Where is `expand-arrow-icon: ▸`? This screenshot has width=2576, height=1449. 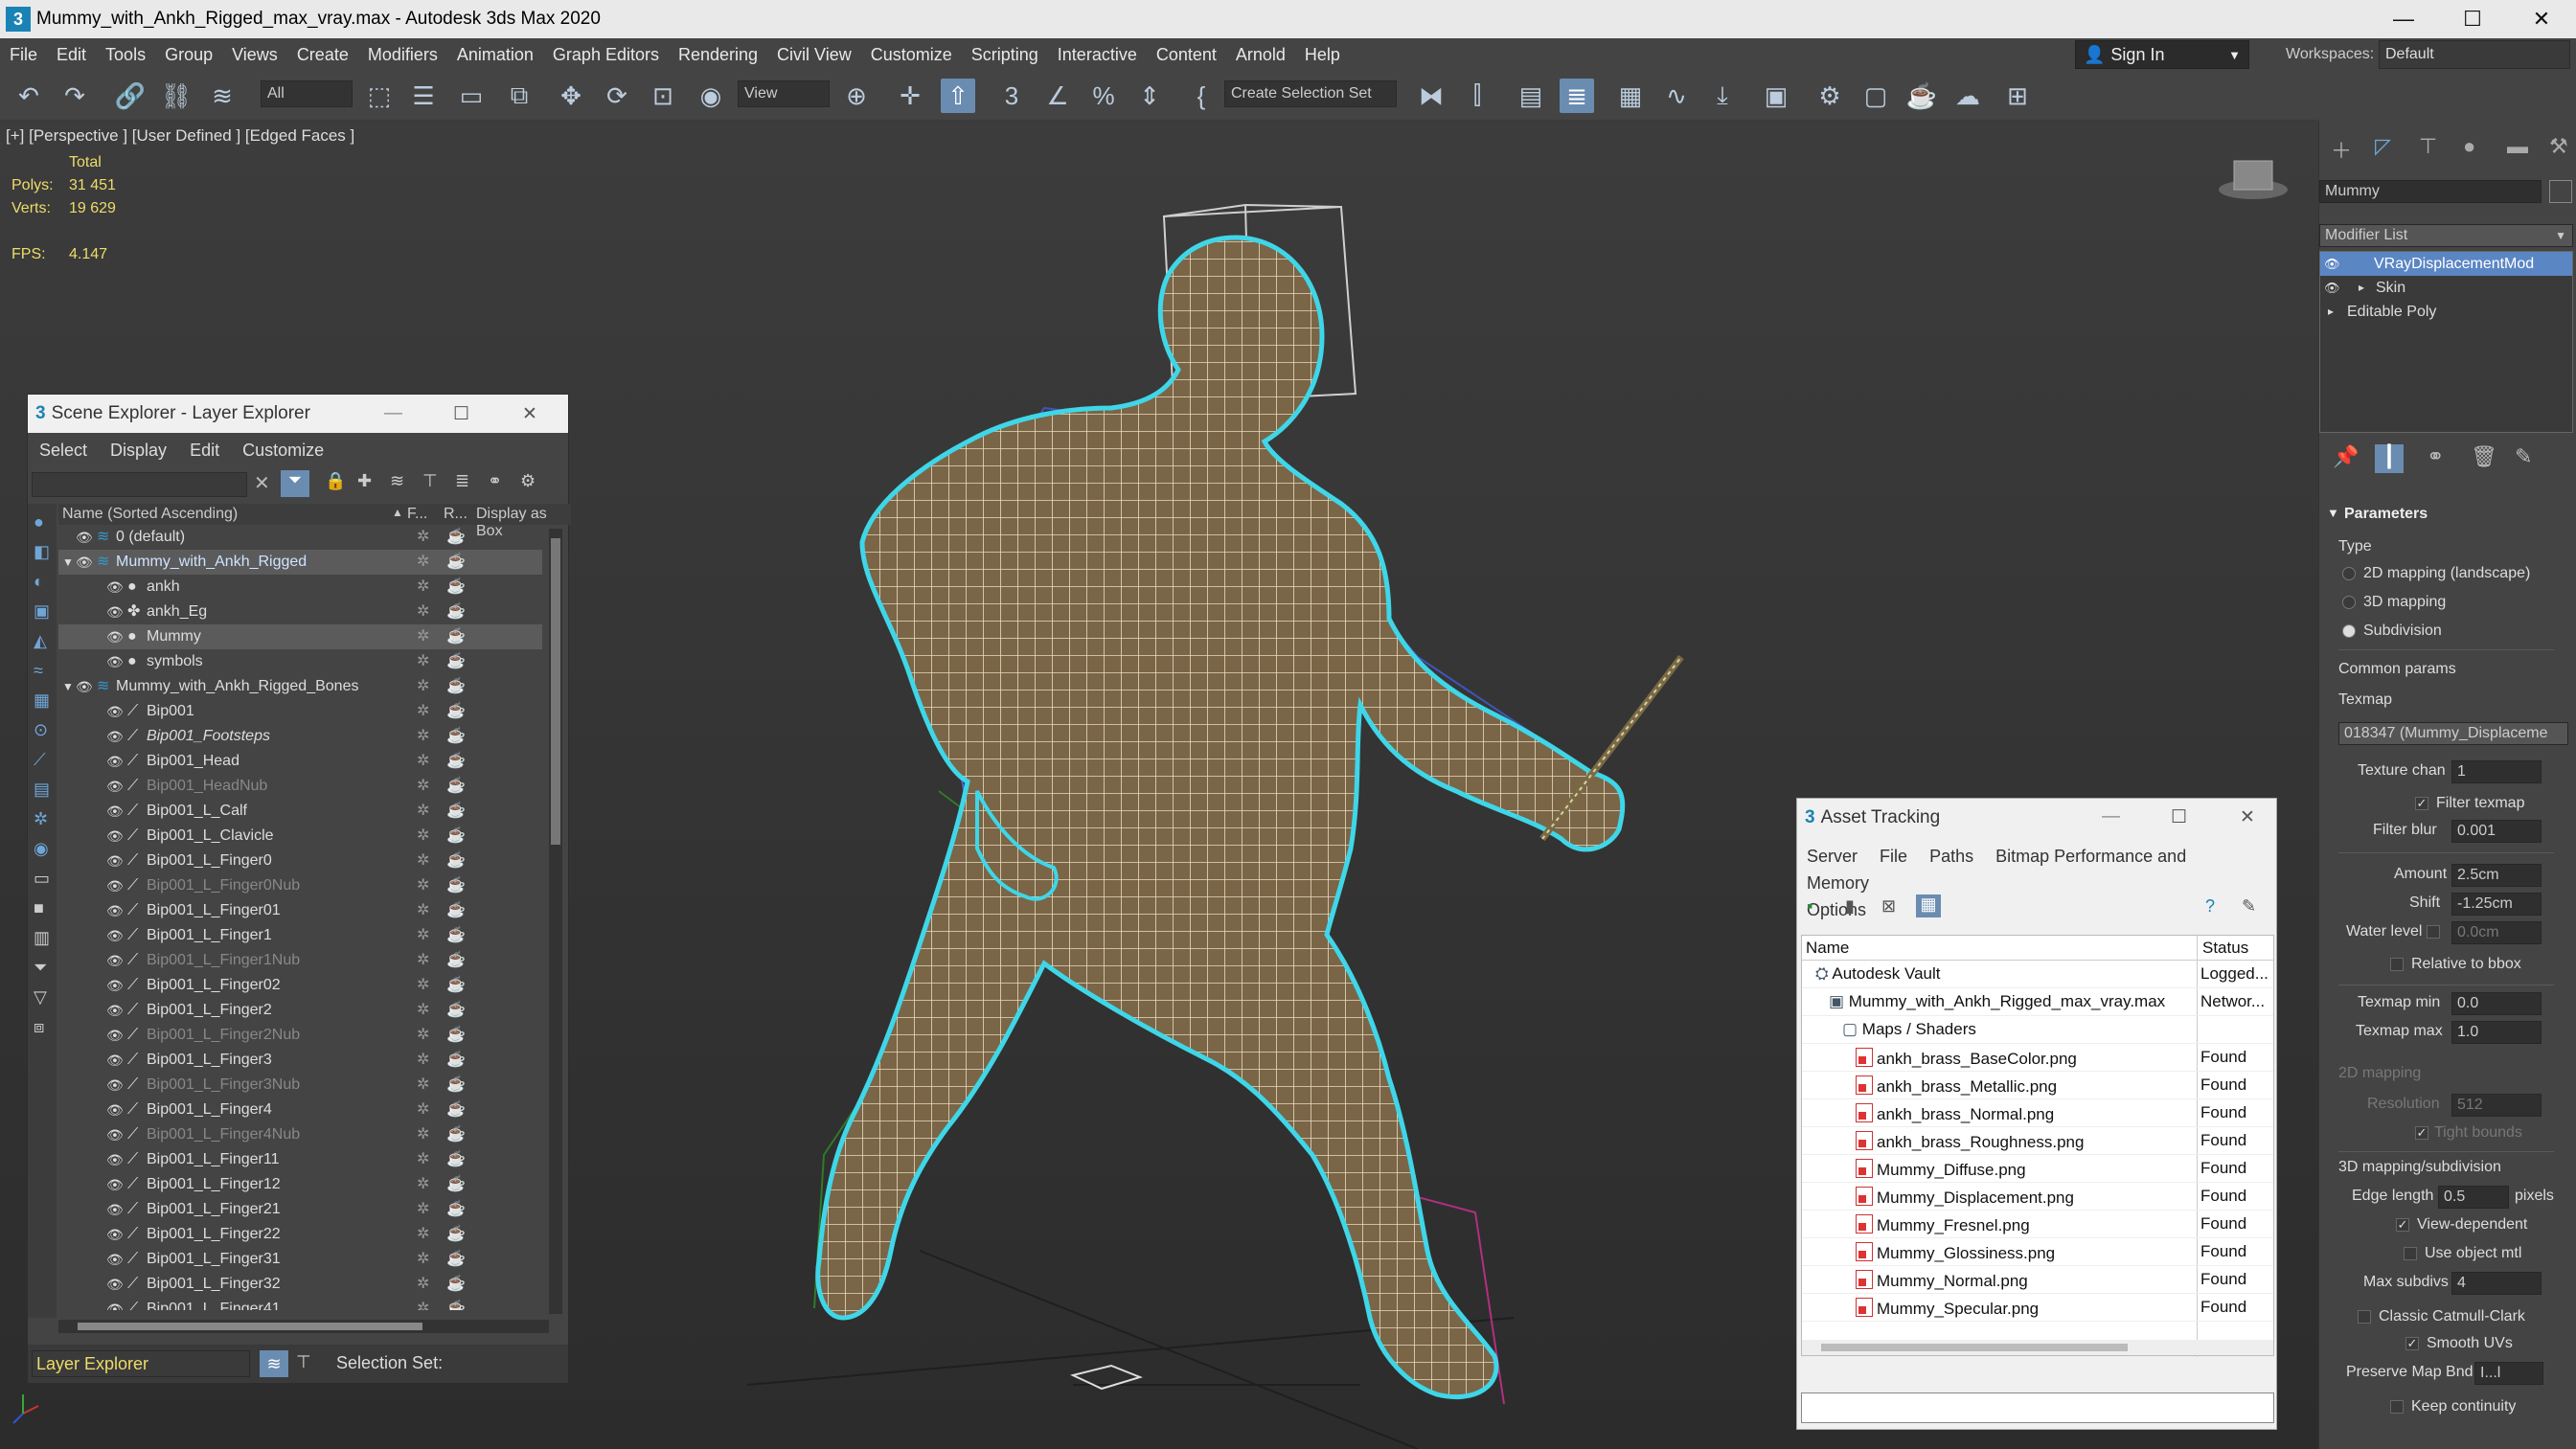
expand-arrow-icon: ▸ is located at coordinates (2331, 312).